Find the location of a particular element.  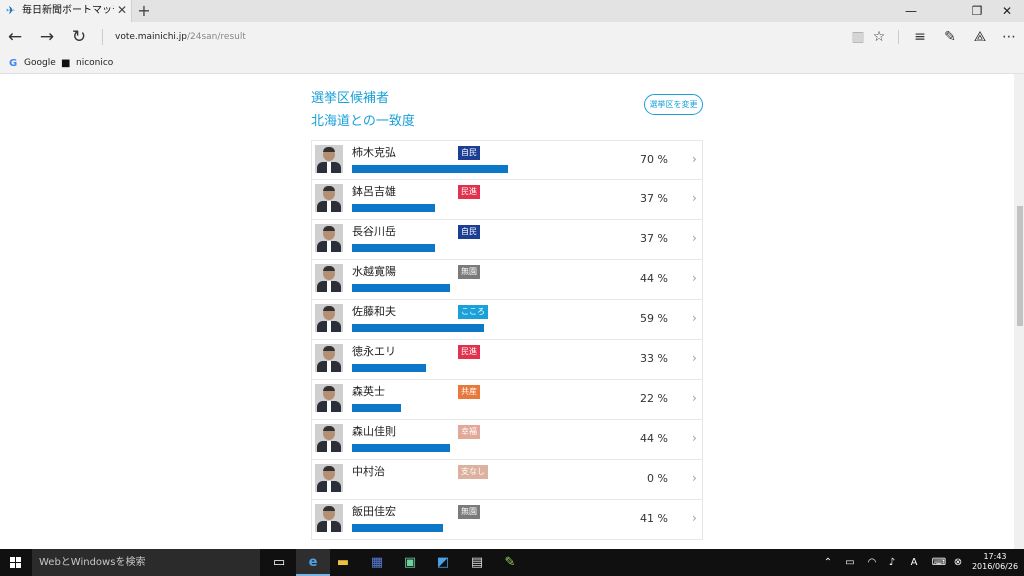

candidate-row: 柿木克弘 自民 70 % › is located at coordinates (507, 160).